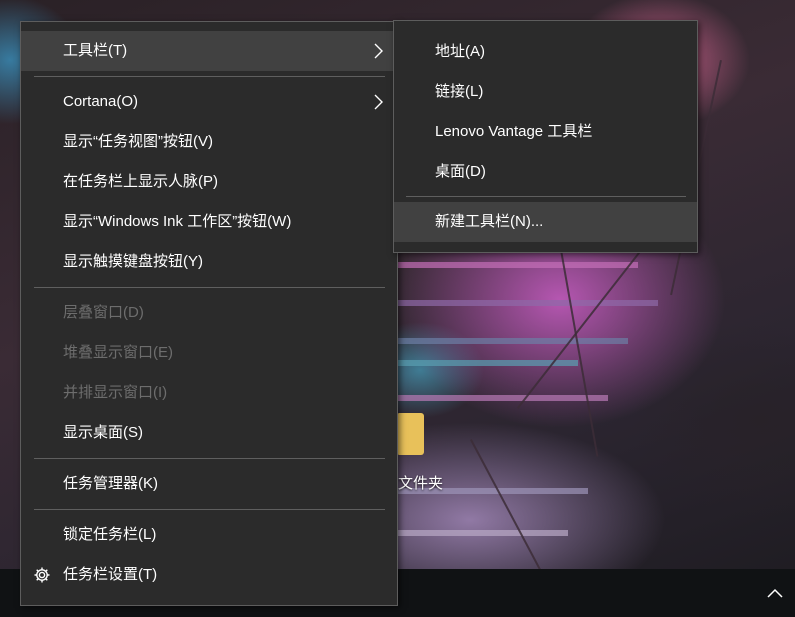 The image size is (795, 617). Describe the element at coordinates (460, 171) in the screenshot. I see `menu-item-label: 桌面(D)` at that location.